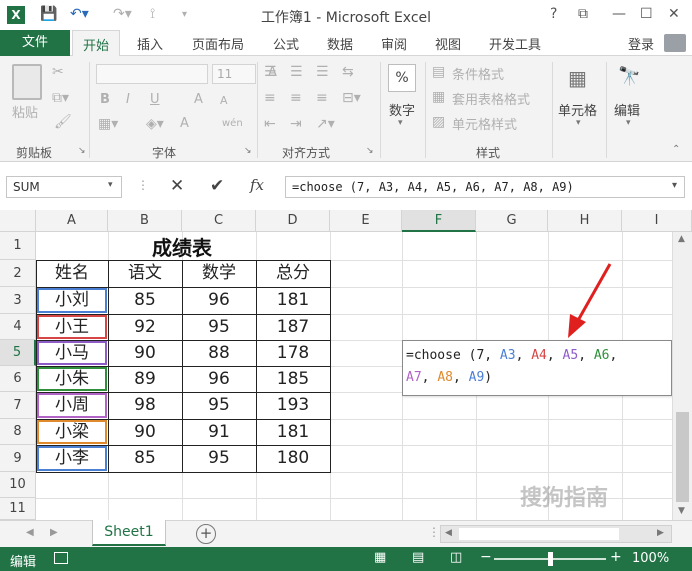 This screenshot has width=692, height=571. Describe the element at coordinates (206, 534) in the screenshot. I see `add-sheet-icon: +` at that location.